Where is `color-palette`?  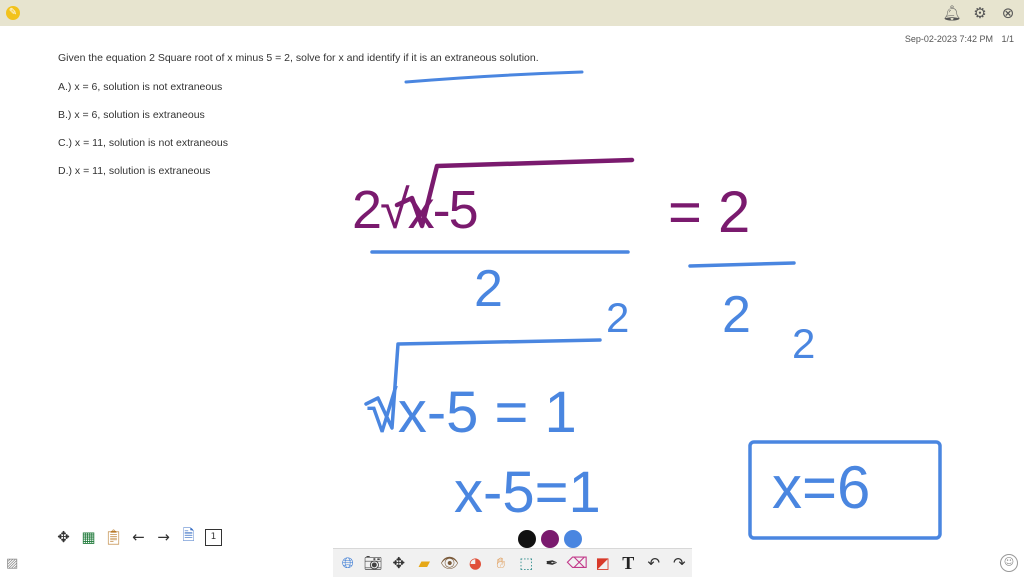 color-palette is located at coordinates (550, 539).